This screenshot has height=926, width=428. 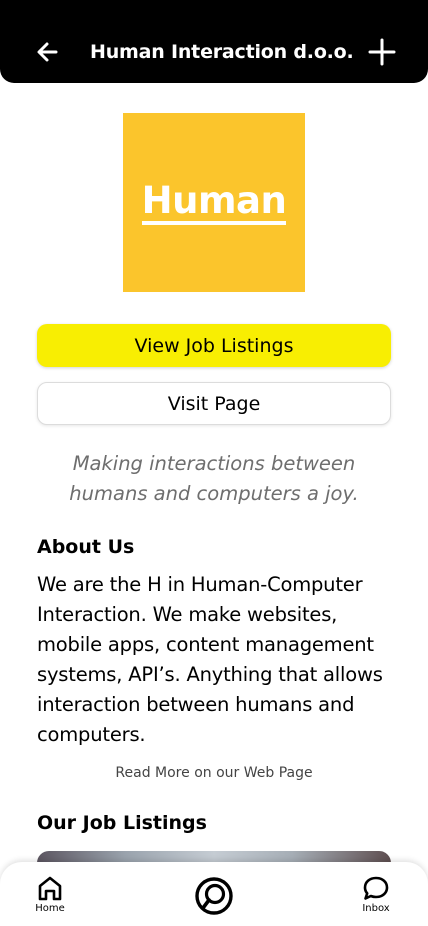 I want to click on visit-page-button: Visit Page, so click(x=214, y=403).